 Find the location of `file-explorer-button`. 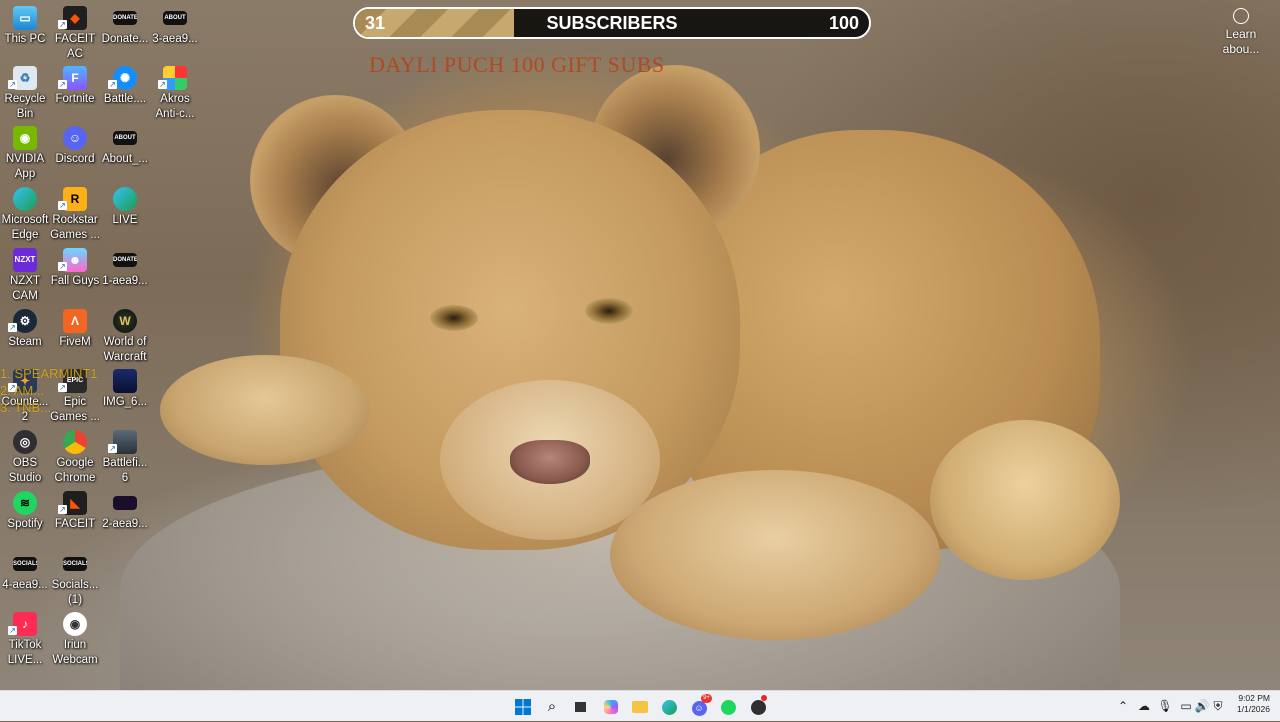

file-explorer-button is located at coordinates (640, 707).